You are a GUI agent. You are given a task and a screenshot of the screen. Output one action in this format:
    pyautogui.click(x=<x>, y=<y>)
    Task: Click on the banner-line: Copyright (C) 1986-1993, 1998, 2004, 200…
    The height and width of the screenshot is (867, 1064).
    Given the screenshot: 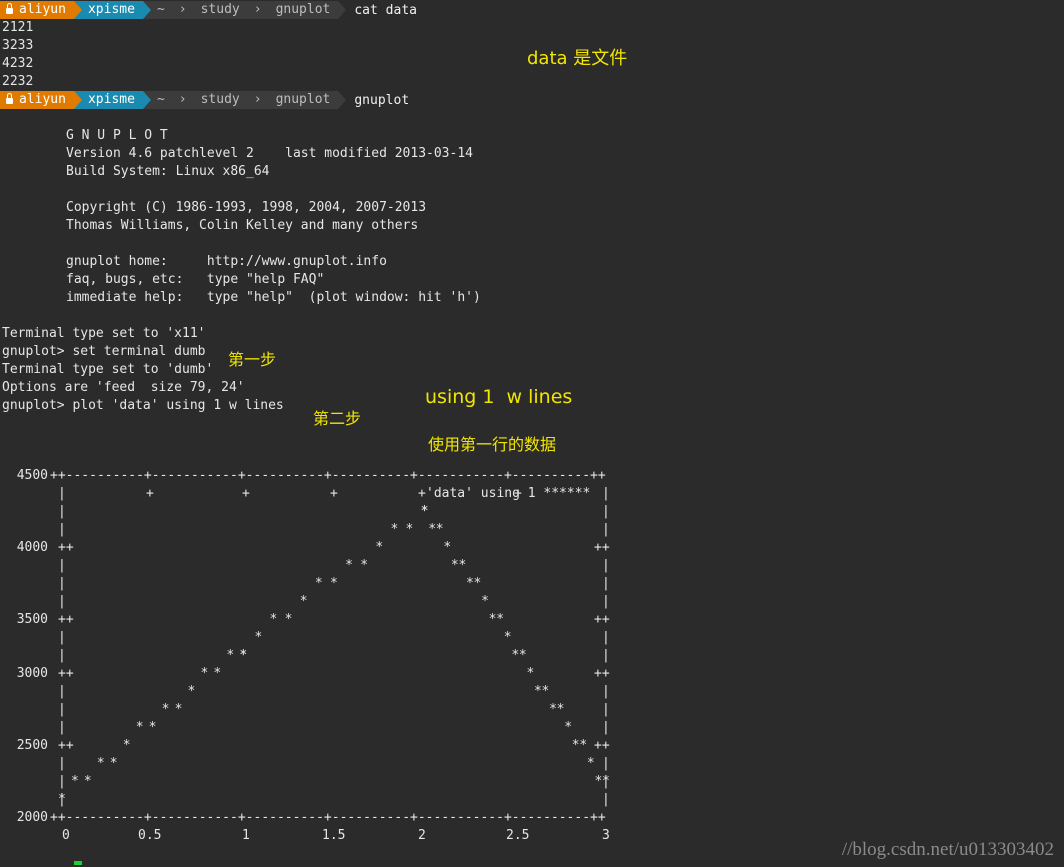 What is the action you would take?
    pyautogui.click(x=246, y=207)
    